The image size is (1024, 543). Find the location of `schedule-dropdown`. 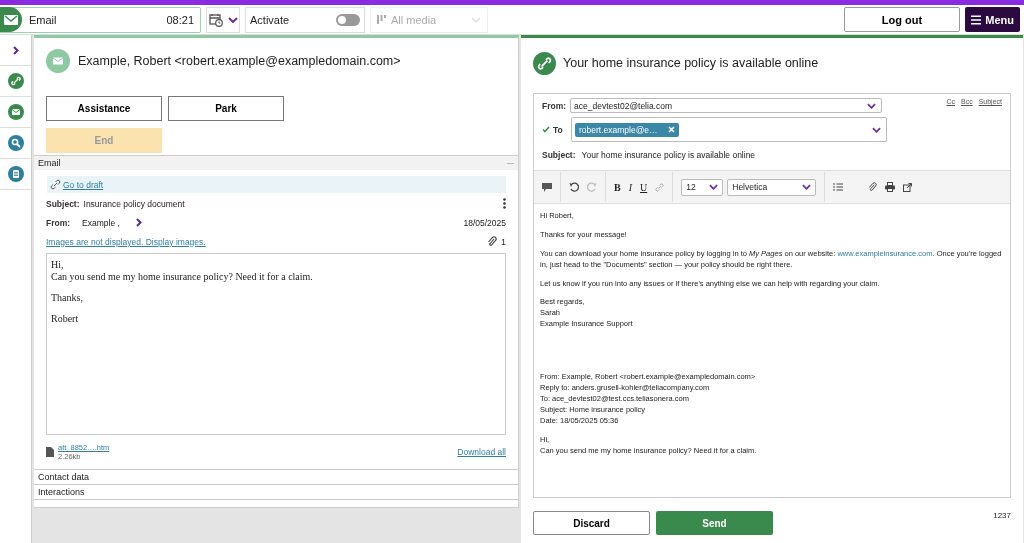

schedule-dropdown is located at coordinates (223, 19).